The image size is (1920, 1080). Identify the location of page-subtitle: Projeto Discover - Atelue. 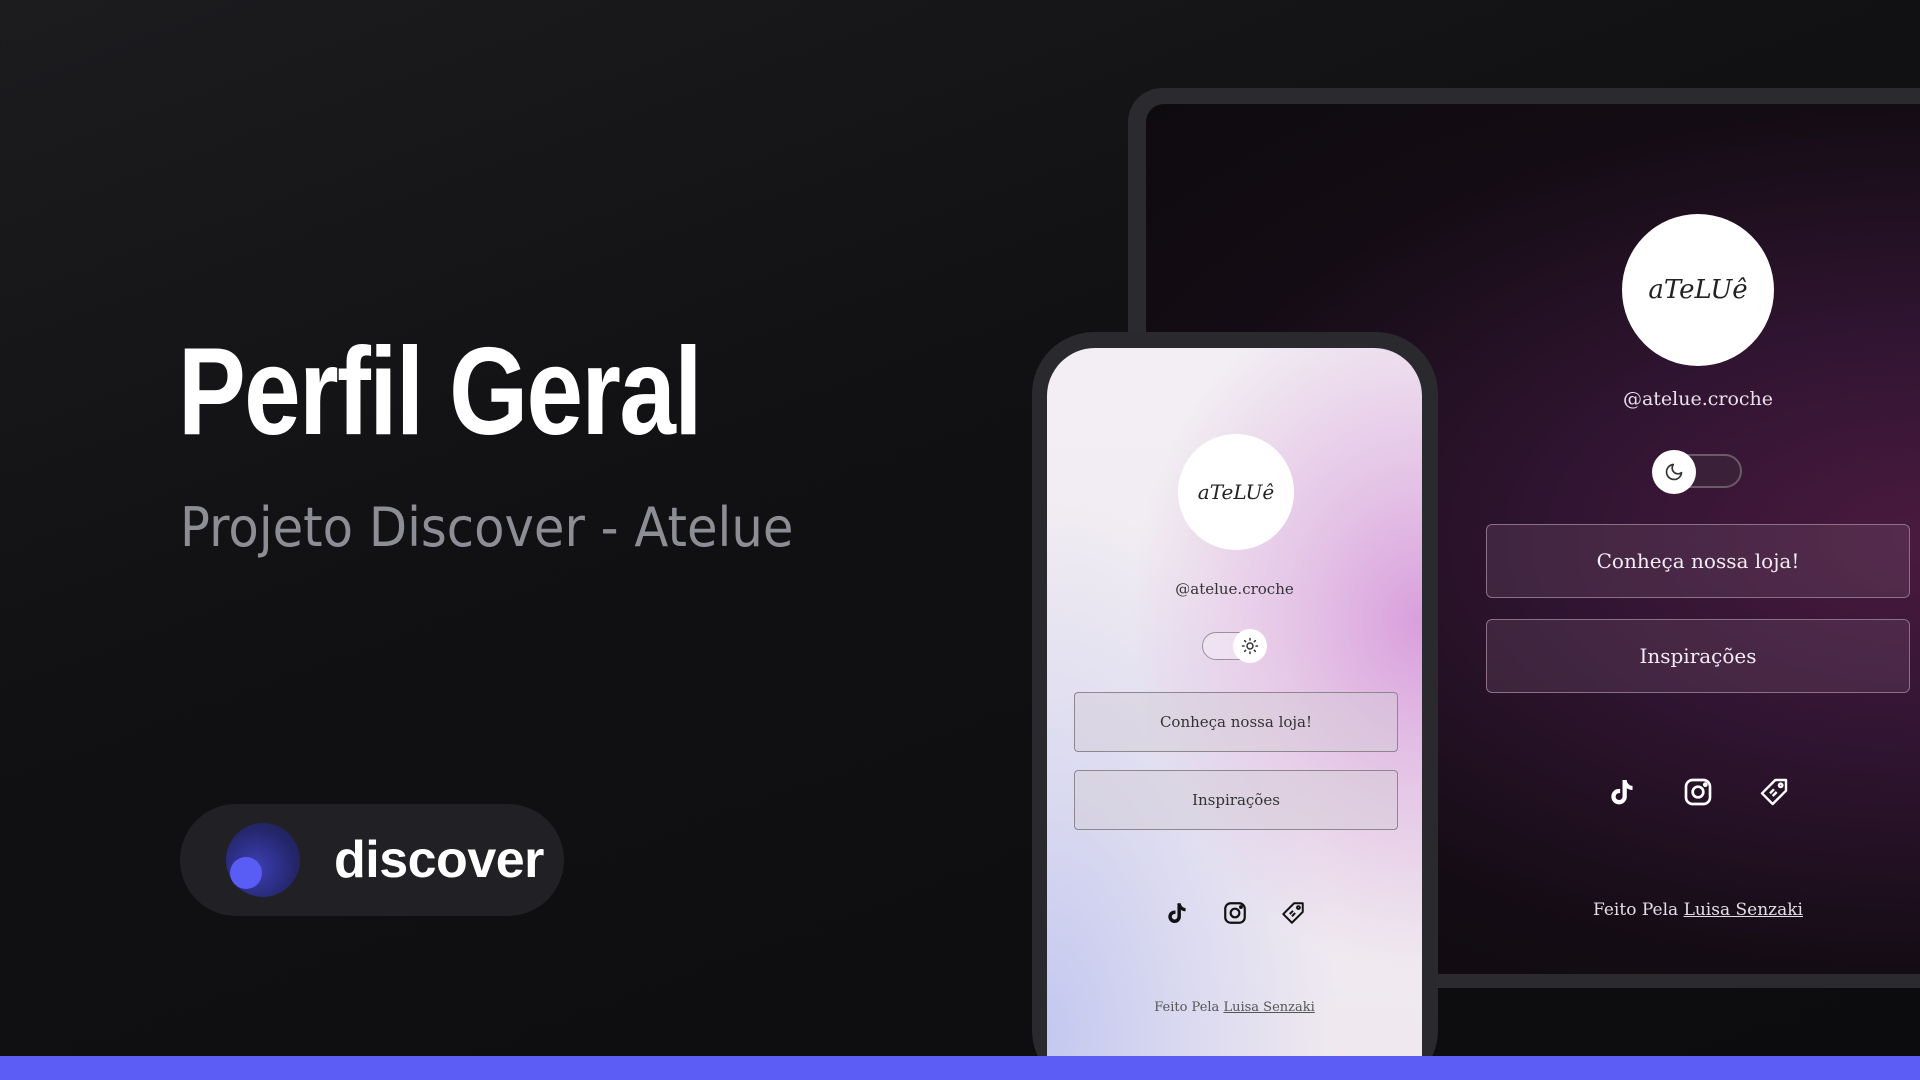
(487, 527).